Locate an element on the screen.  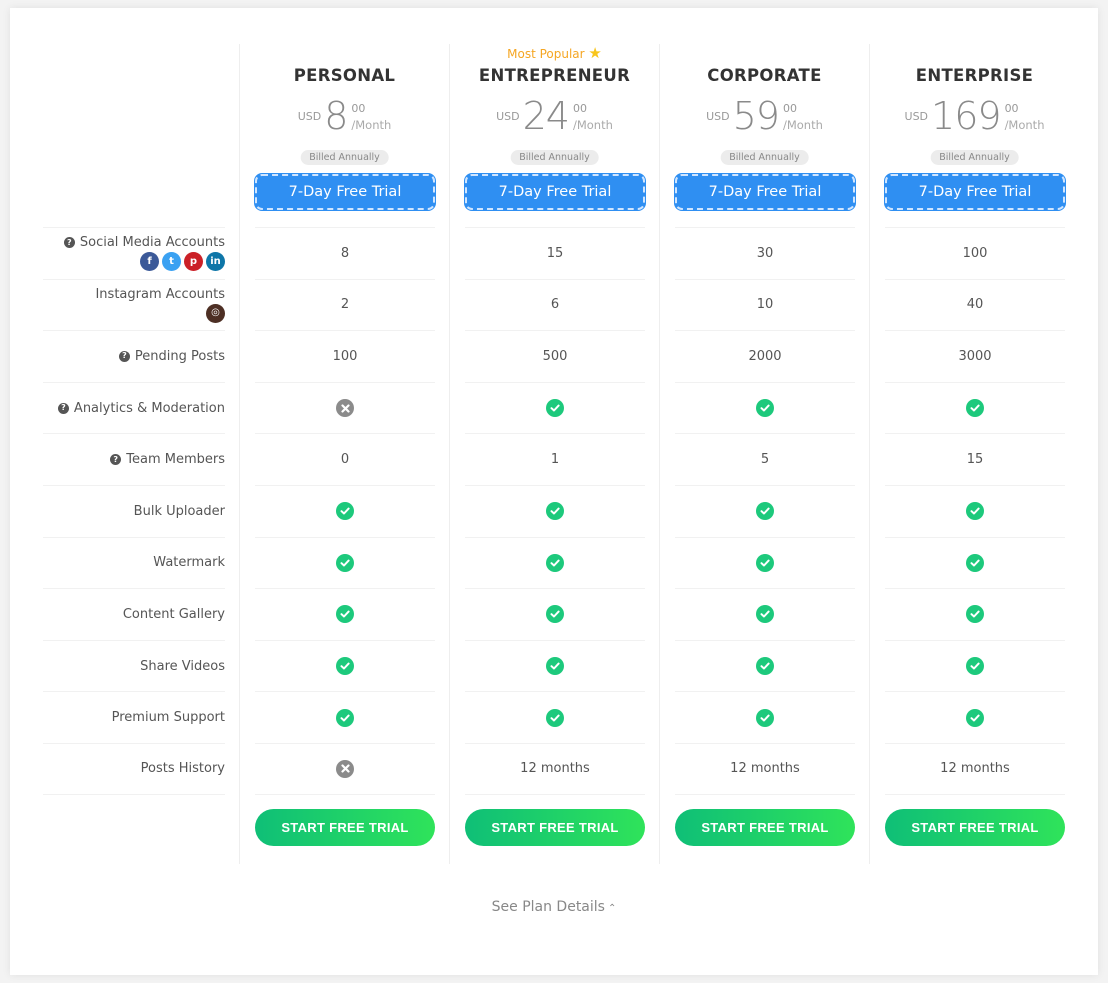
price-amount: 169 is located at coordinates (966, 116).